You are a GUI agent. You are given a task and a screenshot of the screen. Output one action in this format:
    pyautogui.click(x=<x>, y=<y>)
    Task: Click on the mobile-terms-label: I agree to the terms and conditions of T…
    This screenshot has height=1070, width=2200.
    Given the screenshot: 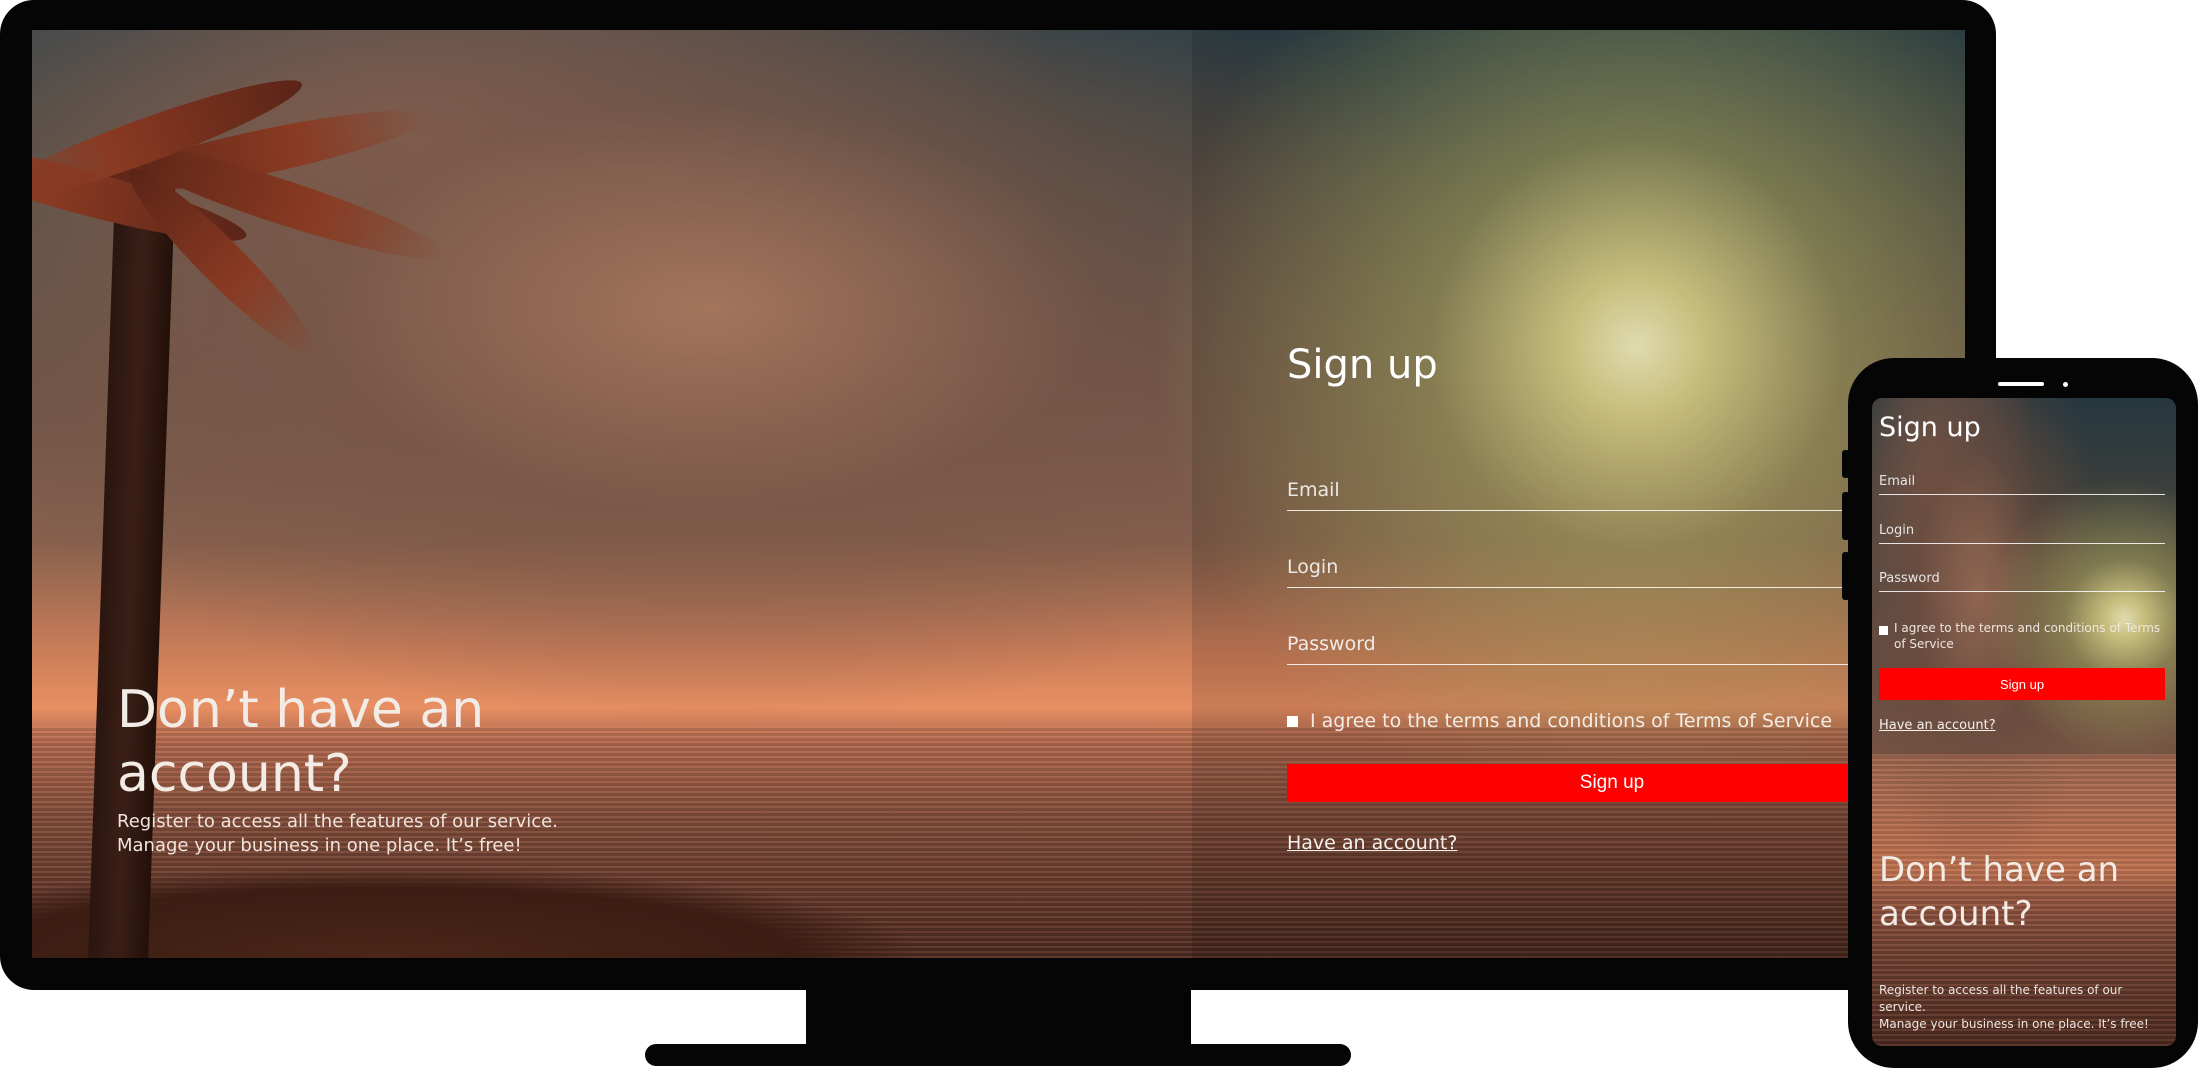 What is the action you would take?
    pyautogui.click(x=2027, y=636)
    